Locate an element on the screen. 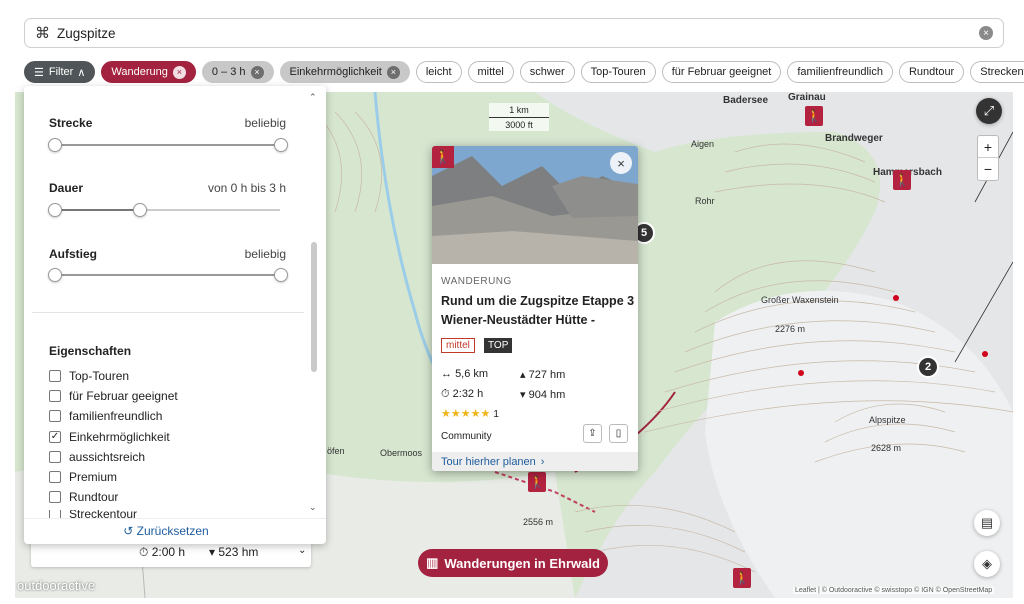 The height and width of the screenshot is (604, 1024). plan-tour-link: Tour hierher planen › is located at coordinates (535, 461).